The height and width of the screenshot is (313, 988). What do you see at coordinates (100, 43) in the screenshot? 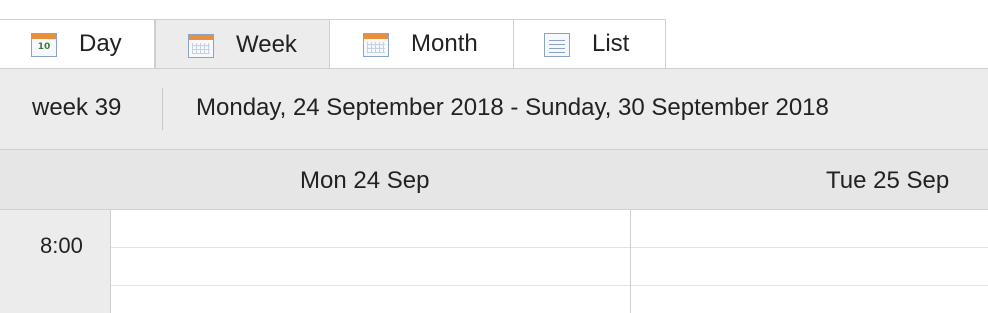
I see `tab-day-label: Day` at bounding box center [100, 43].